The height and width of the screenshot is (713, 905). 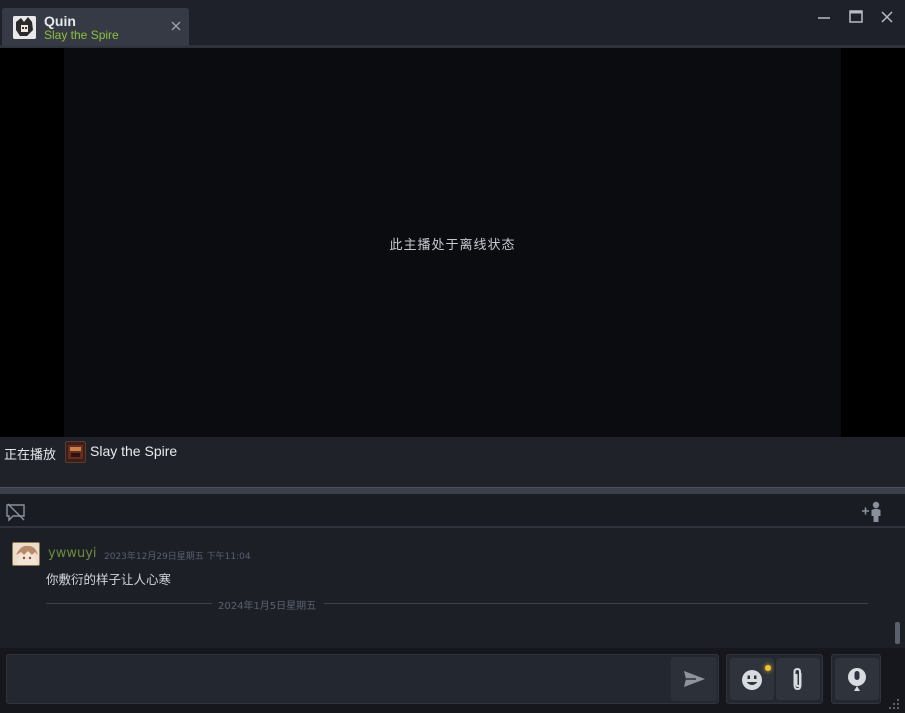 I want to click on chat-actions-group, so click(x=774, y=679).